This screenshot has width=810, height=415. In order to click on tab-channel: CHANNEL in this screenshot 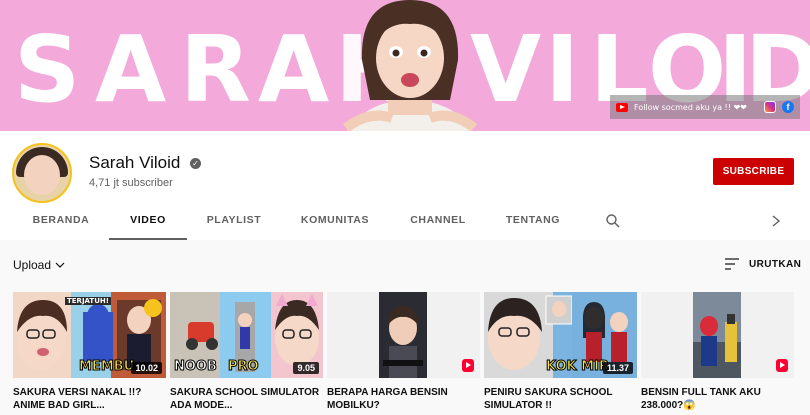, I will do `click(438, 221)`.